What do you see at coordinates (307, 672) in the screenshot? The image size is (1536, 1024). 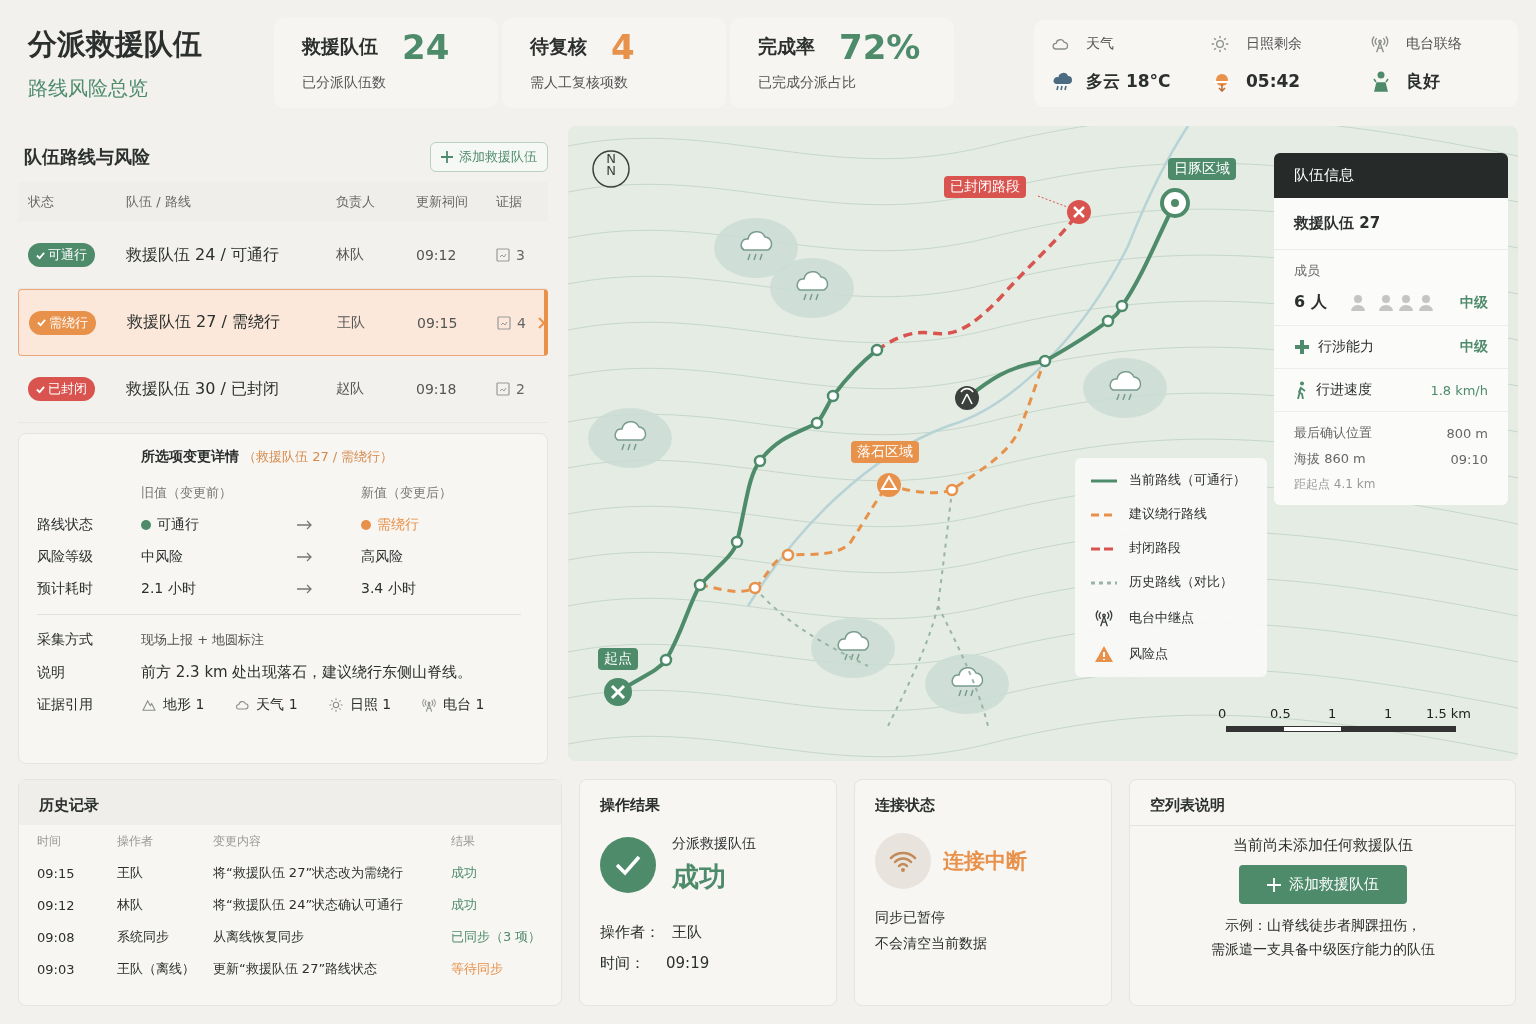 I see `field-value: 前方 2.3 km 处出现落石，建议绕行东侧山脊线。` at bounding box center [307, 672].